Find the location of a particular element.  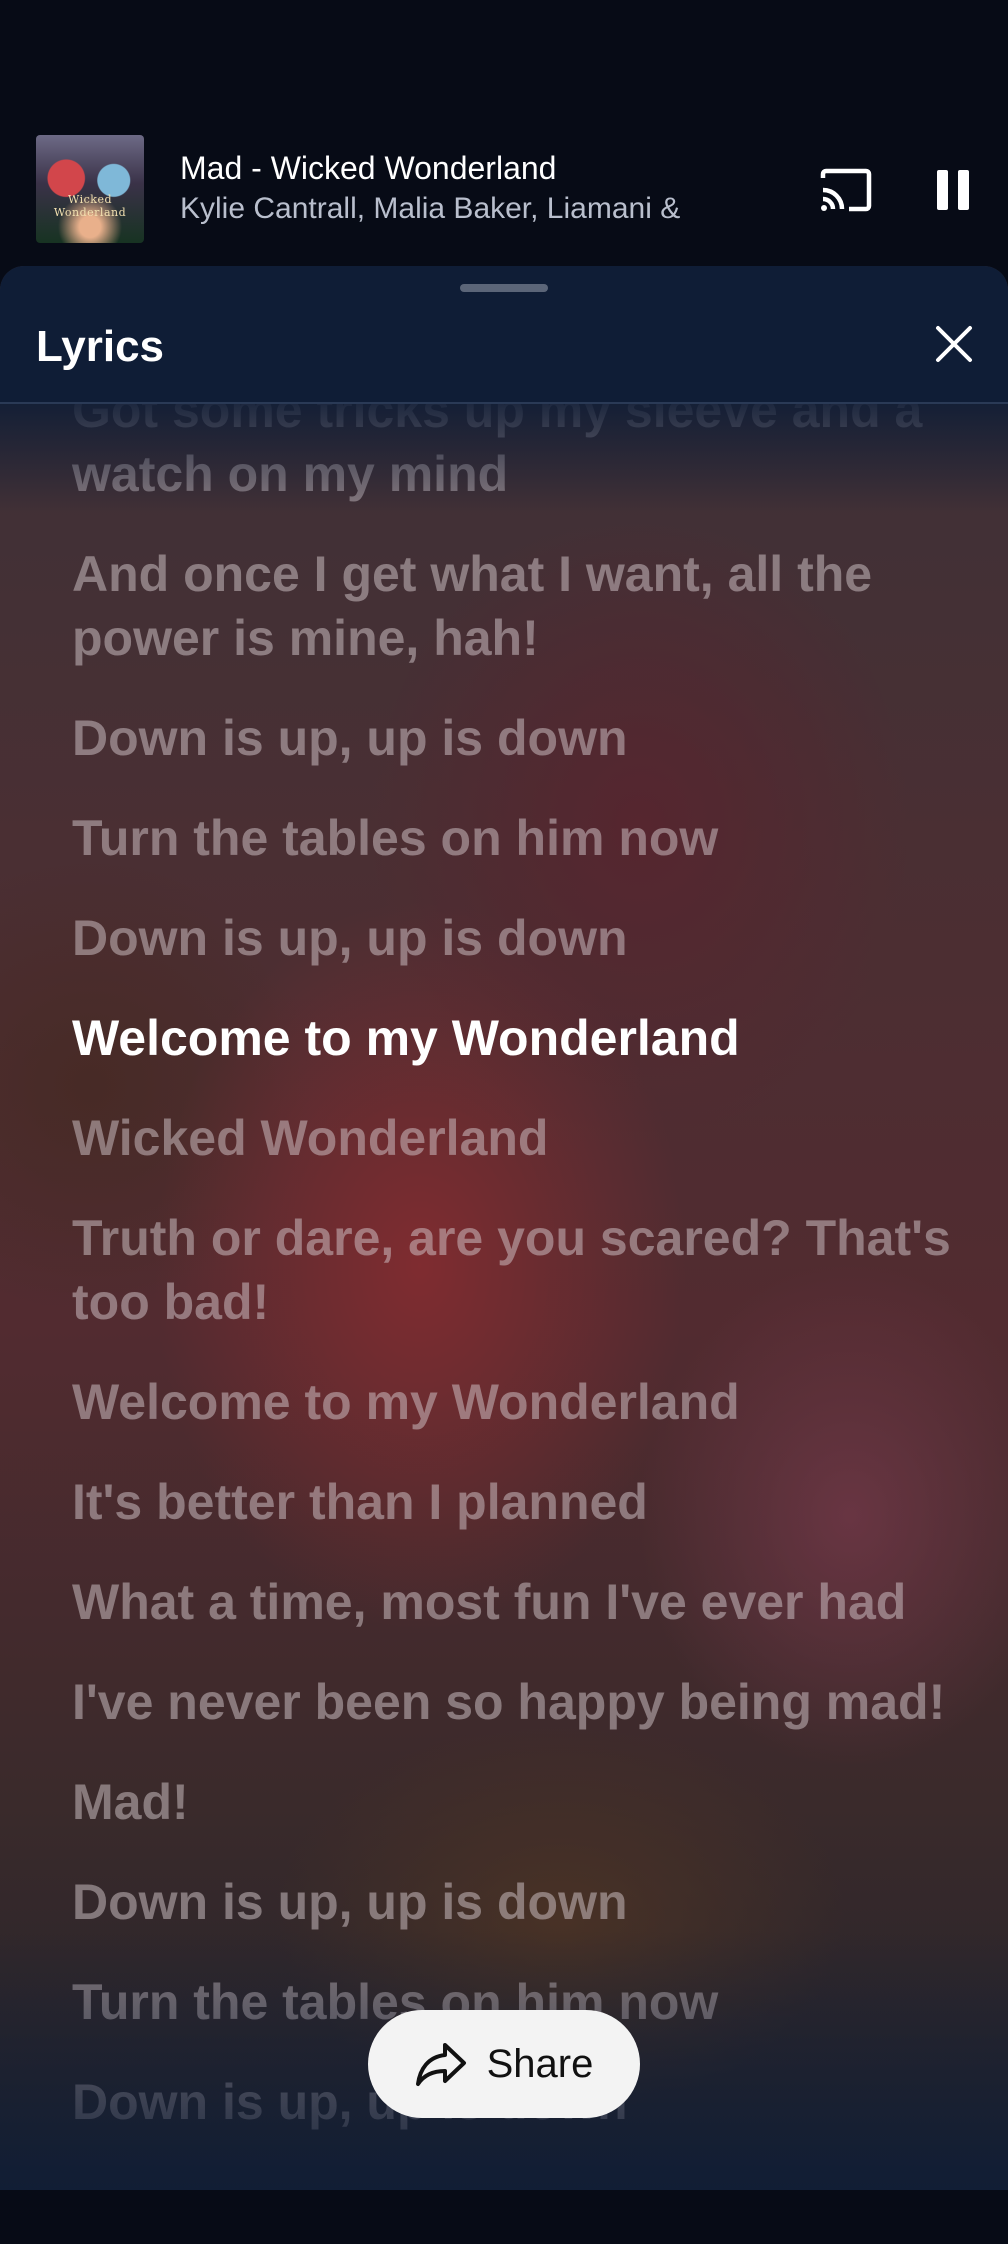

lyric-line: Turn the tables on him now is located at coordinates (512, 838).